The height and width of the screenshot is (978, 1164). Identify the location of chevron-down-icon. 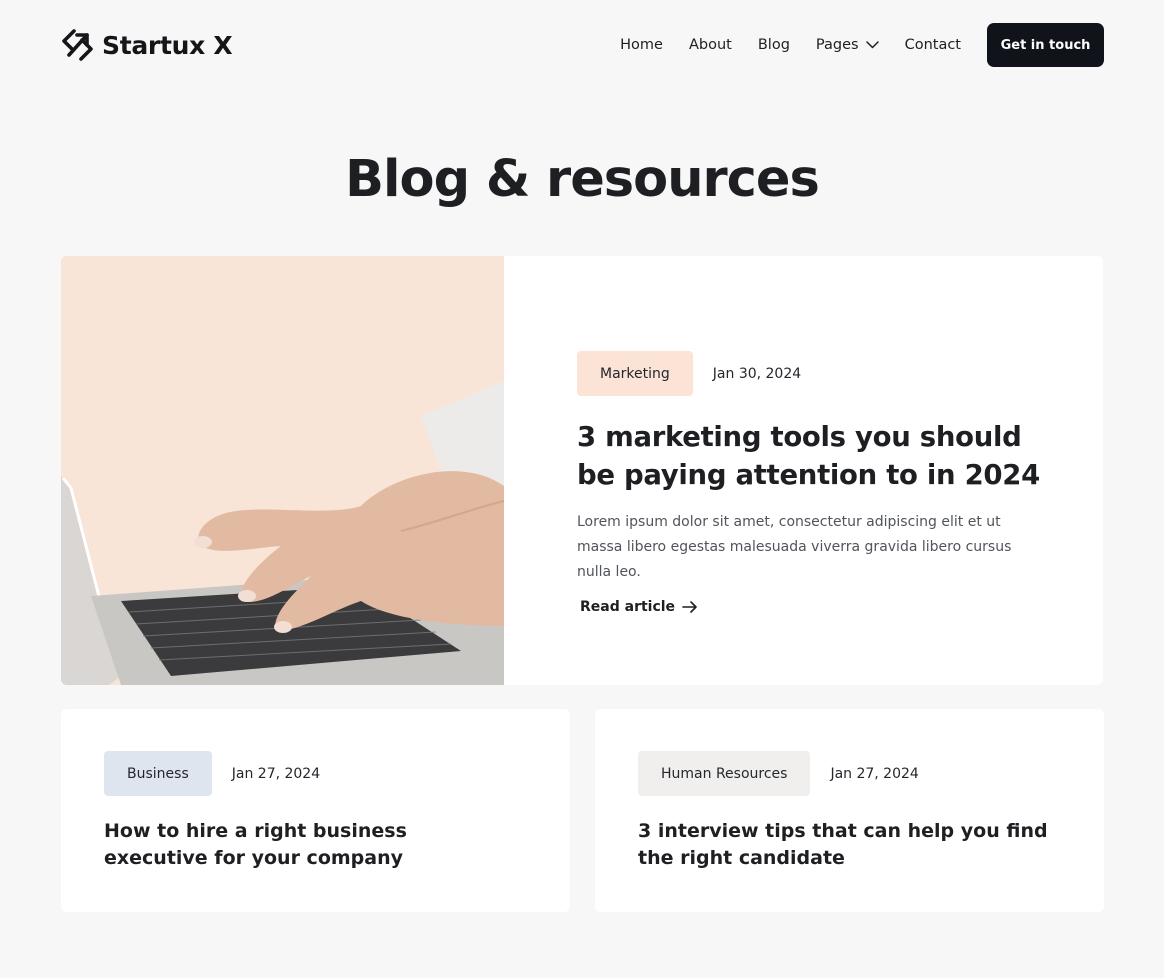
(872, 45).